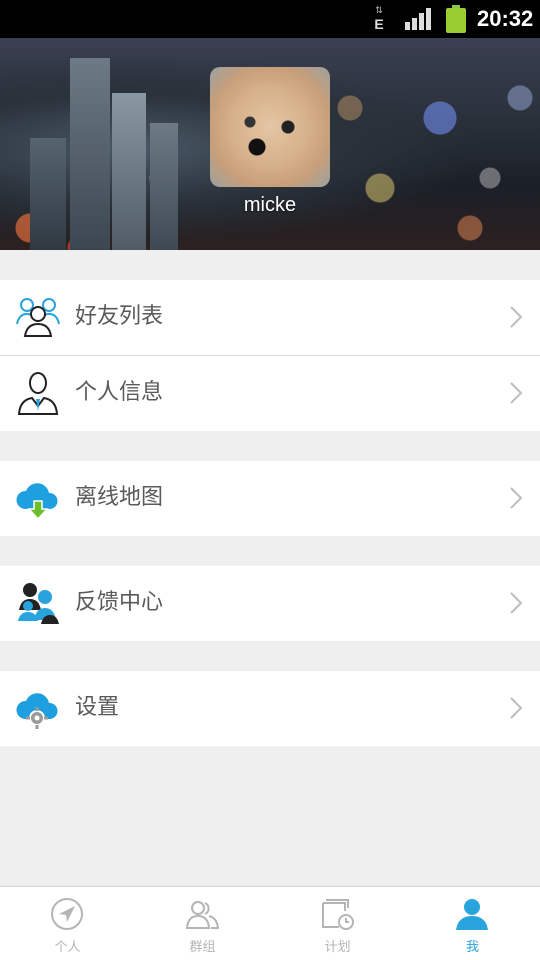  What do you see at coordinates (119, 392) in the screenshot?
I see `menu-item-label: 个人信息` at bounding box center [119, 392].